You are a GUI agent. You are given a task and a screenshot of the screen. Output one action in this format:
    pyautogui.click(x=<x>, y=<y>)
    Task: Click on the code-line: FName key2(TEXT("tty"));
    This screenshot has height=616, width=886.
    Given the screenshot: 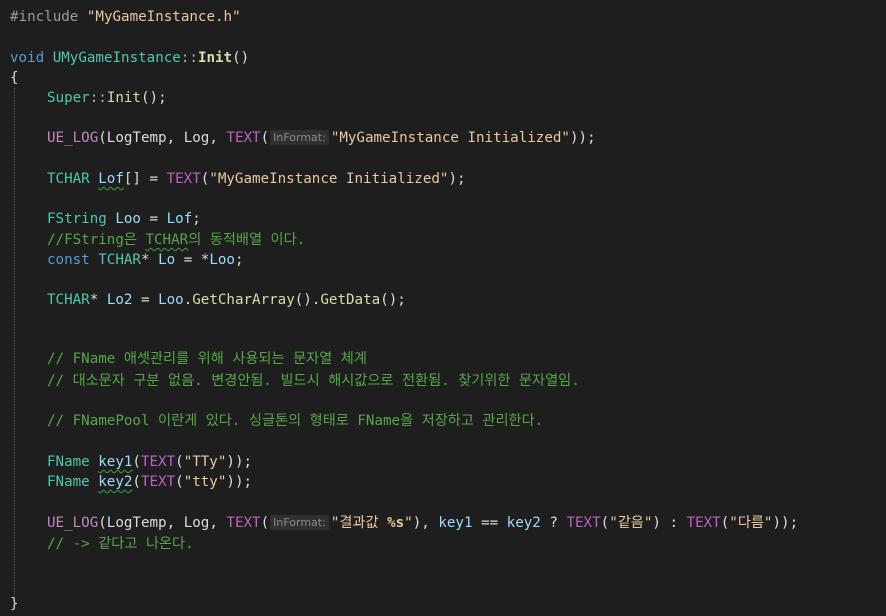 What is the action you would take?
    pyautogui.click(x=149, y=482)
    